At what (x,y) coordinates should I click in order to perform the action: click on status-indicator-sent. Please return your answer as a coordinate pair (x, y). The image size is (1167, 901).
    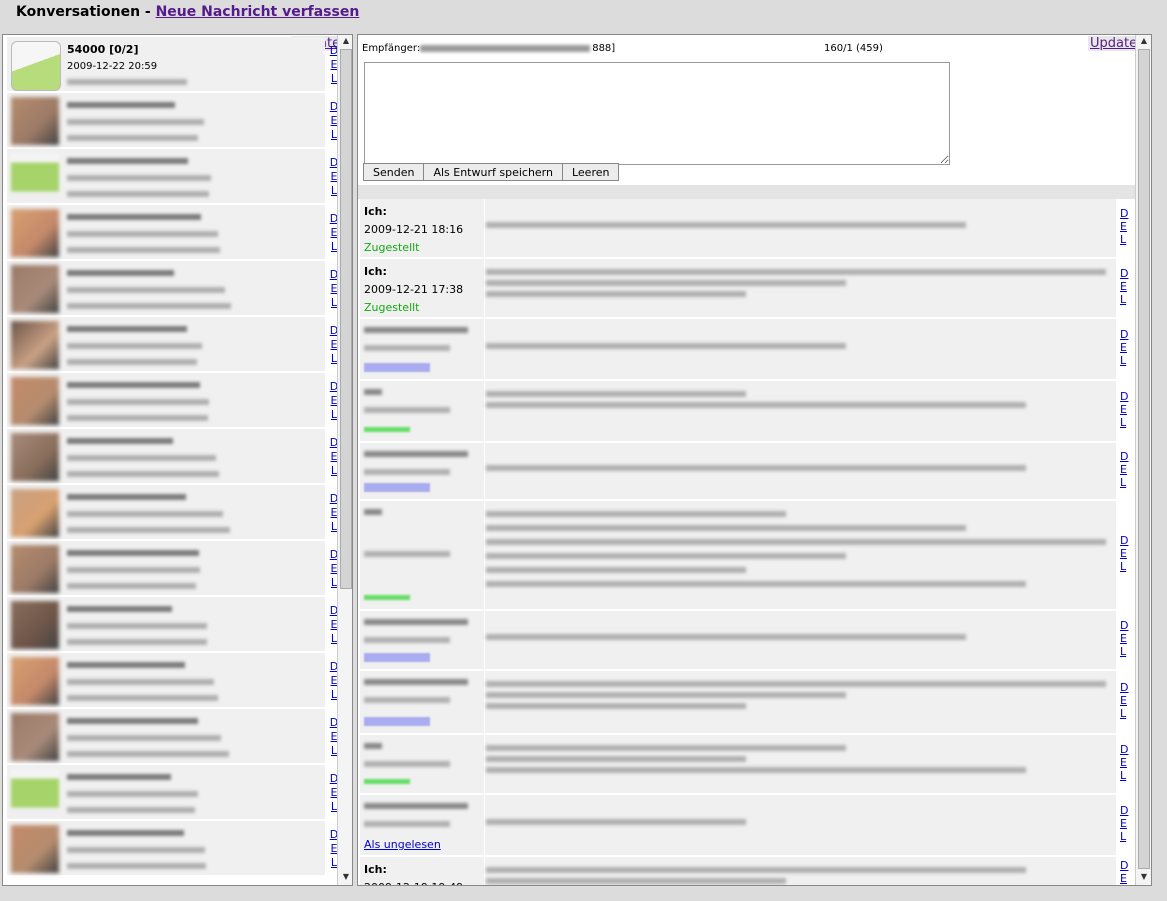
    Looking at the image, I should click on (387, 781).